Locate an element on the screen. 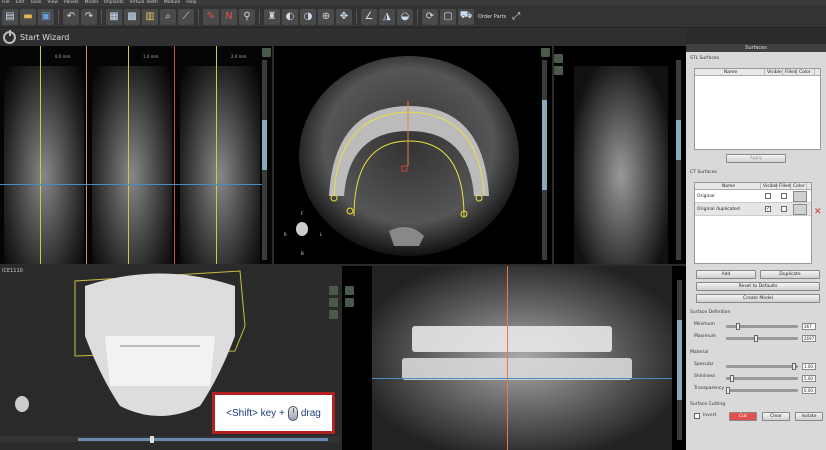 The image size is (826, 450). ct-col-visible: Visible is located at coordinates (770, 186).